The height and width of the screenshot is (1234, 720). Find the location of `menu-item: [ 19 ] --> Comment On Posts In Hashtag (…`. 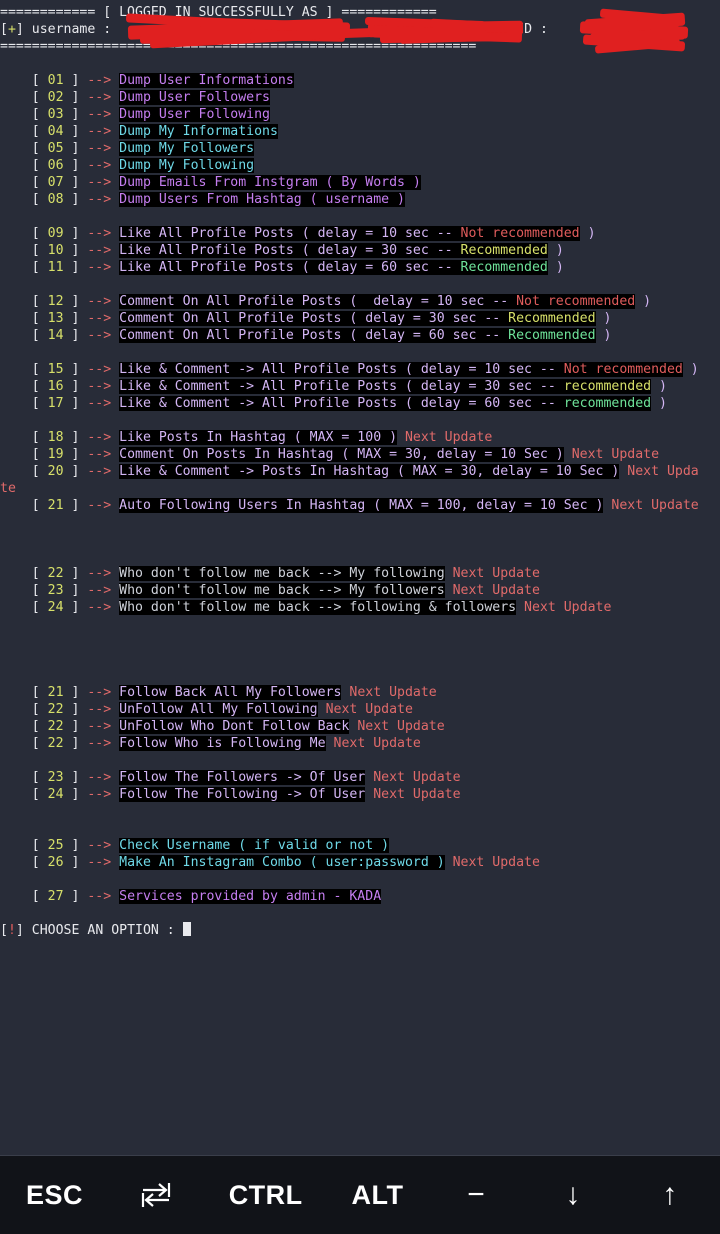

menu-item: [ 19 ] --> Comment On Posts In Hashtag (… is located at coordinates (360, 454).